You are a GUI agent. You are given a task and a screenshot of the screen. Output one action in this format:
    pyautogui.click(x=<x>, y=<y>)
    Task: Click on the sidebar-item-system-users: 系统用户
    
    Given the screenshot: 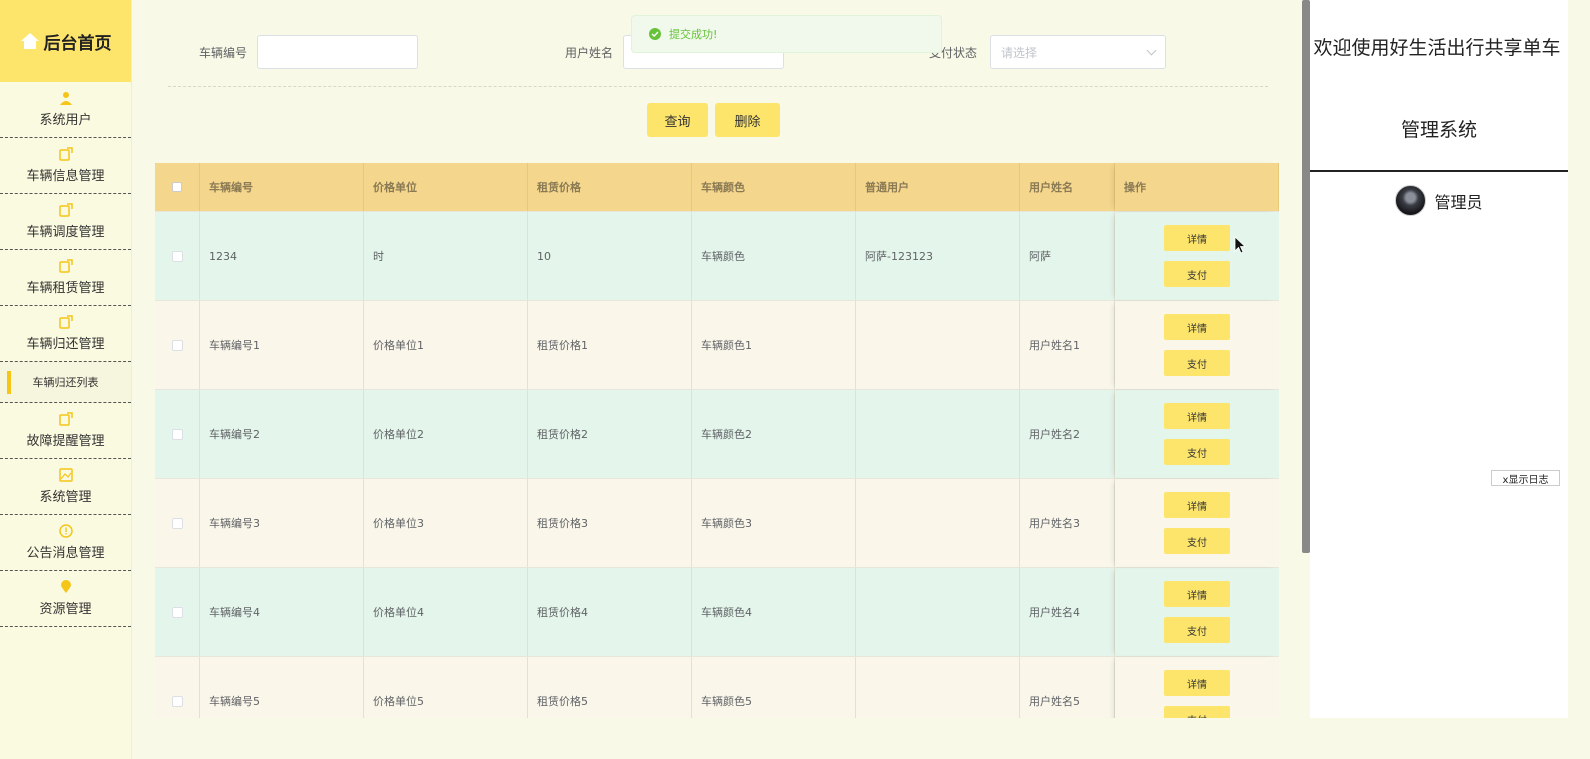 What is the action you would take?
    pyautogui.click(x=65, y=110)
    